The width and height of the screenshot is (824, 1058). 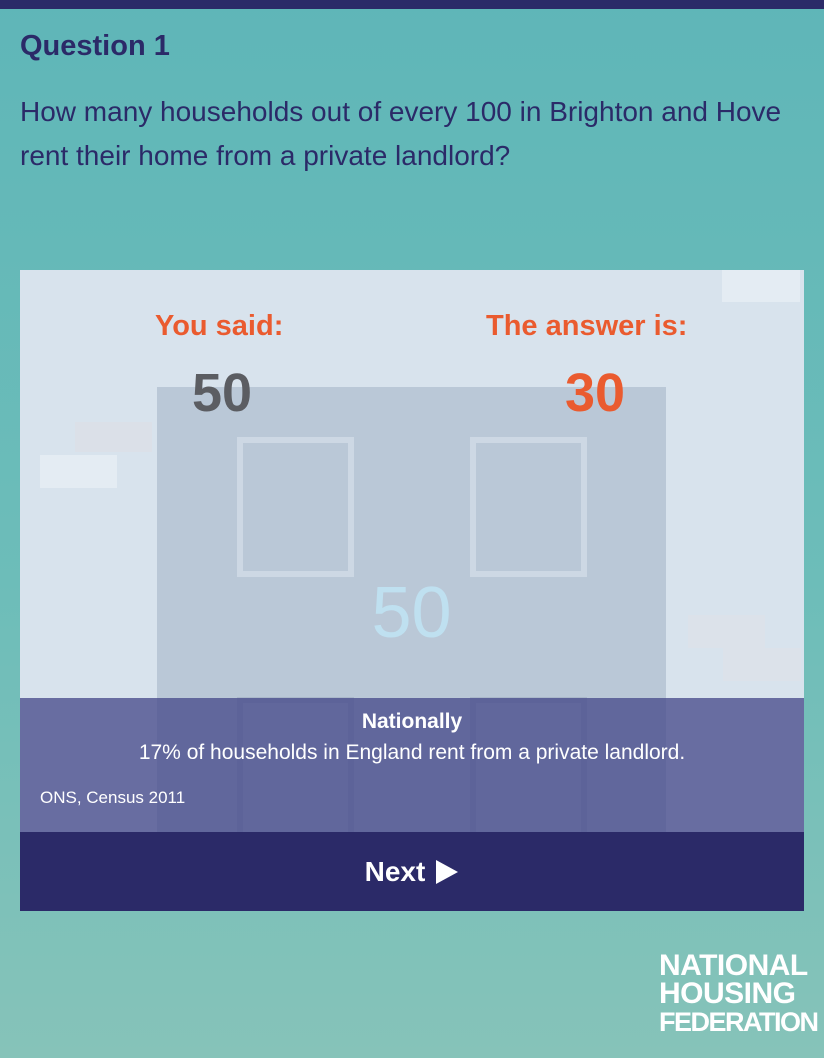 What do you see at coordinates (295, 507) in the screenshot?
I see `window-left` at bounding box center [295, 507].